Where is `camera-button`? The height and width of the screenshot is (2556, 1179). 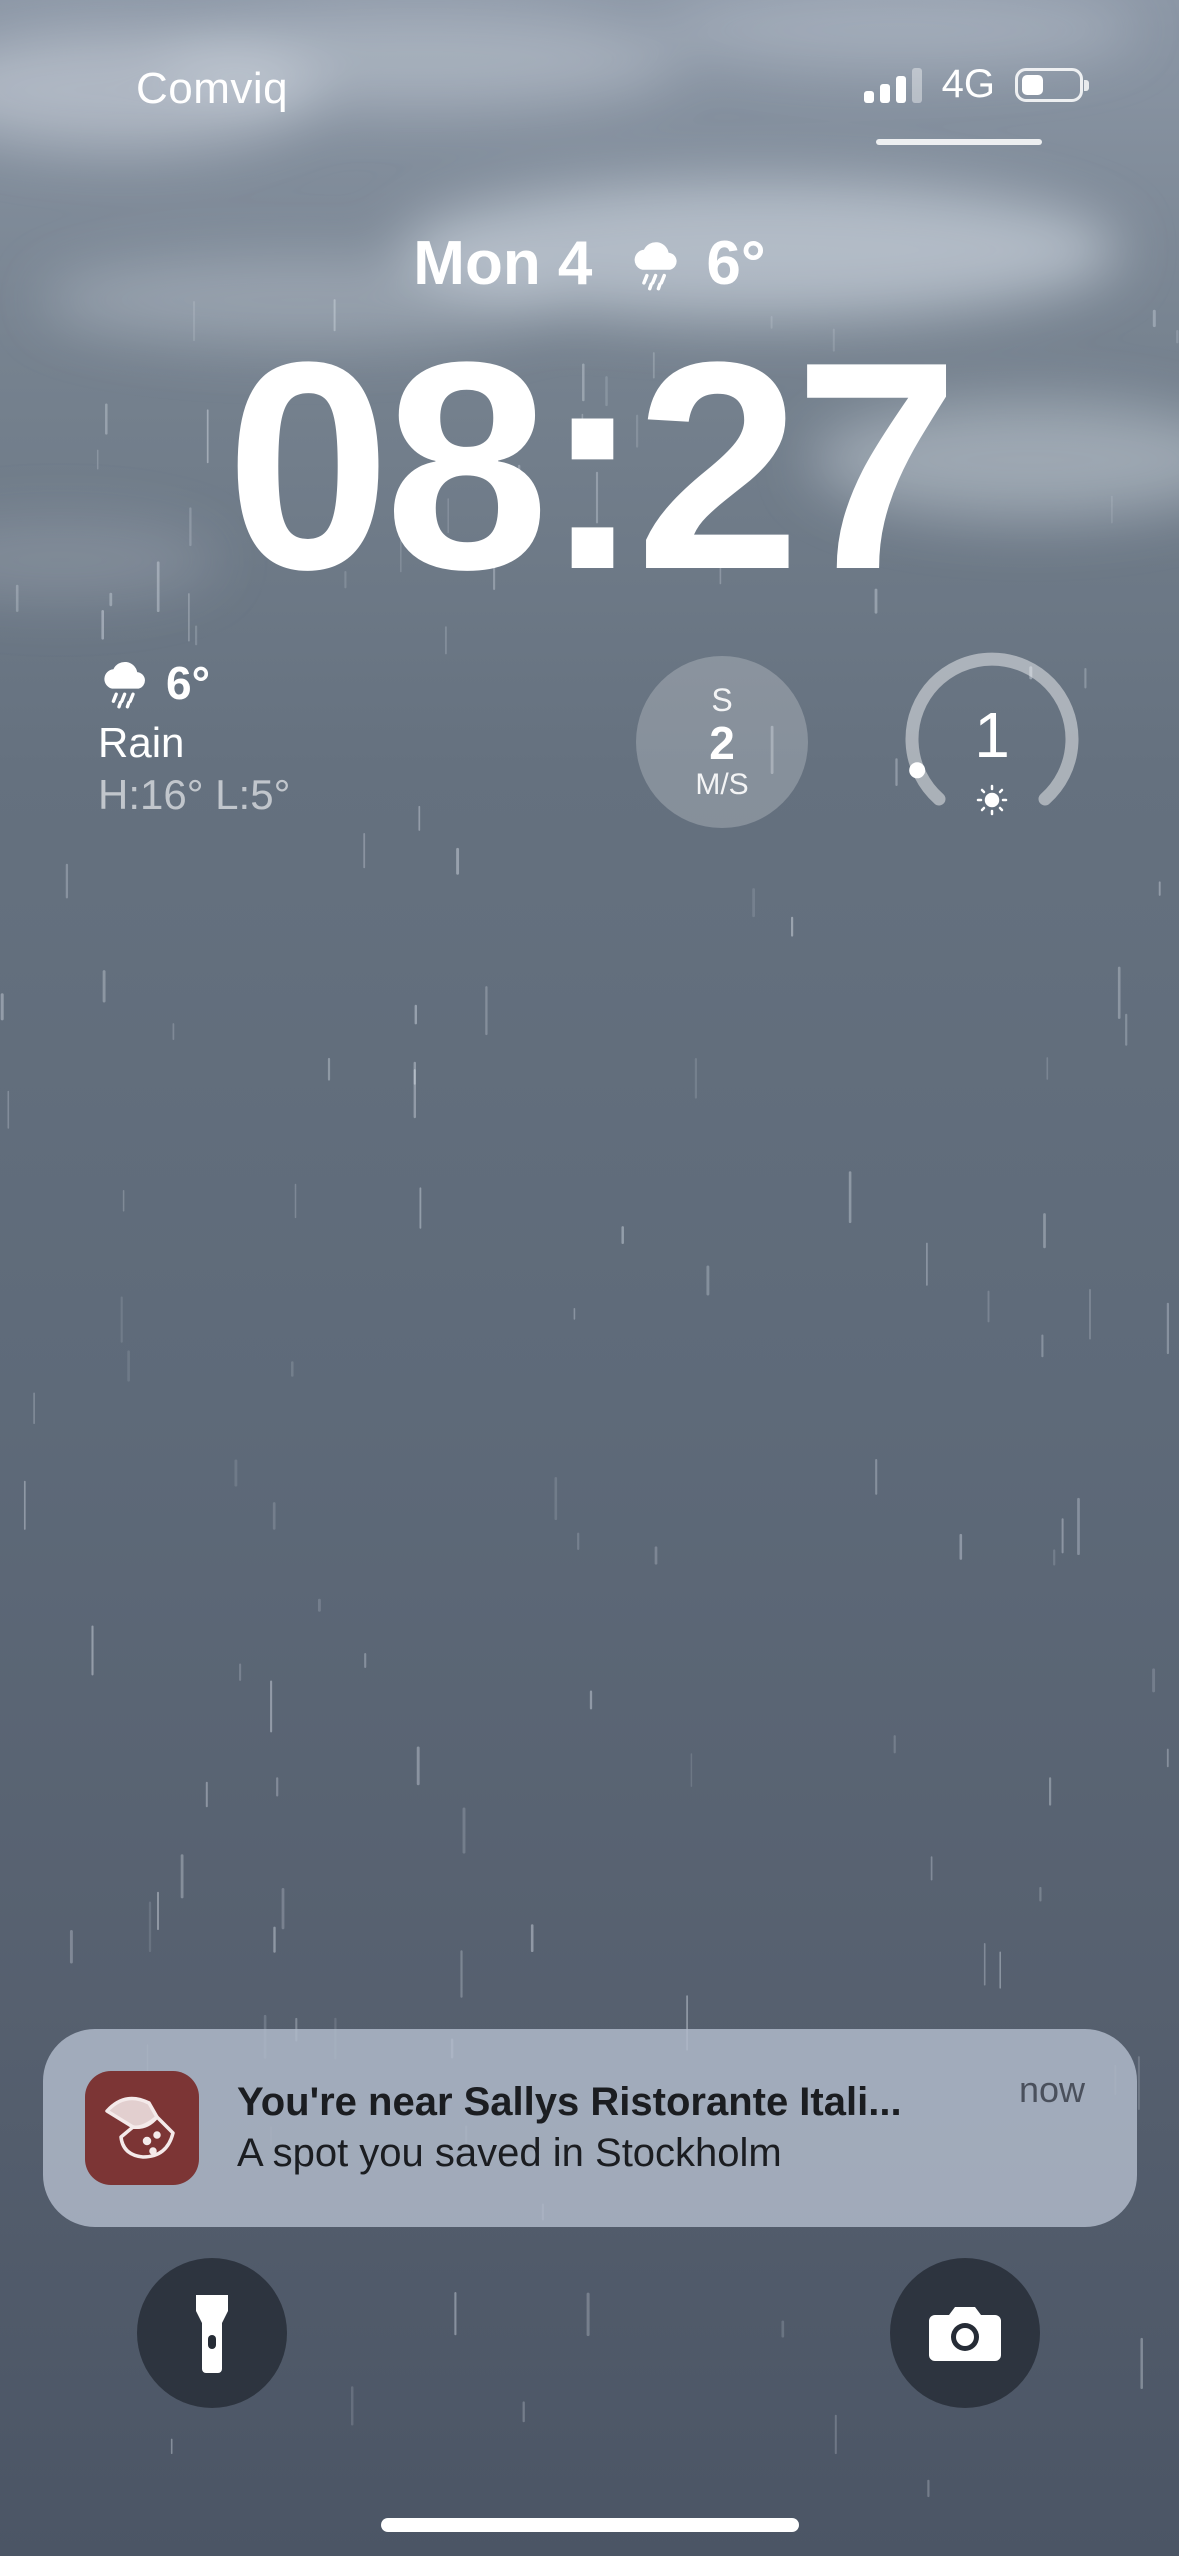
camera-button is located at coordinates (965, 2333).